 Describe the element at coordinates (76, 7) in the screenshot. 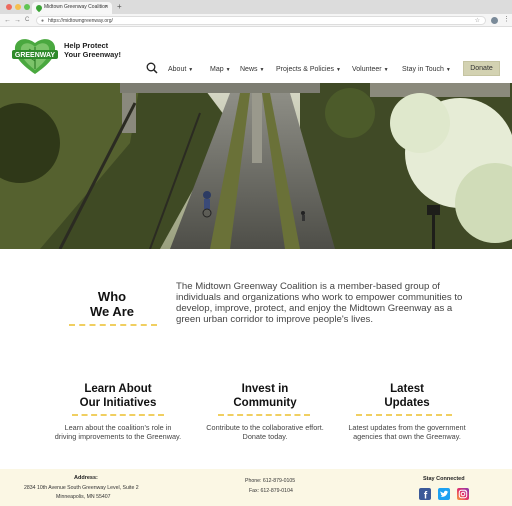

I see `tab-title: Midtown Greenway Coalition` at that location.